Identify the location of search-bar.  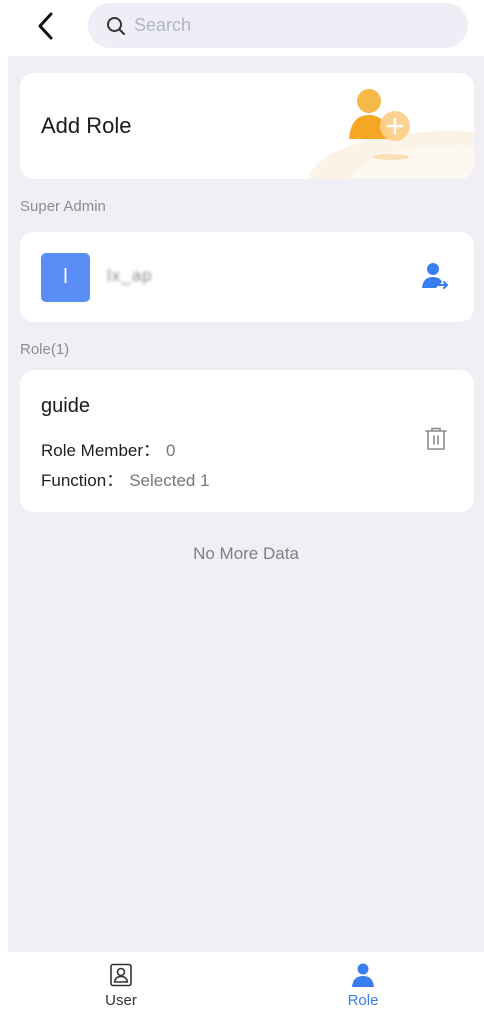
(278, 25).